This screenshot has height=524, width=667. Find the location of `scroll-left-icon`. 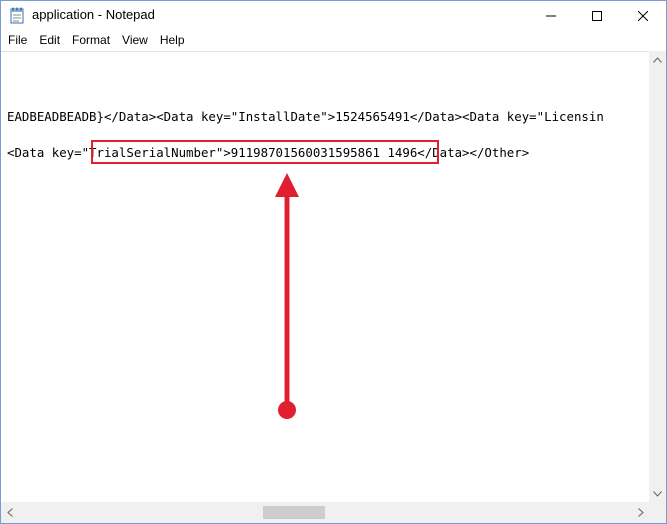

scroll-left-icon is located at coordinates (9, 512).